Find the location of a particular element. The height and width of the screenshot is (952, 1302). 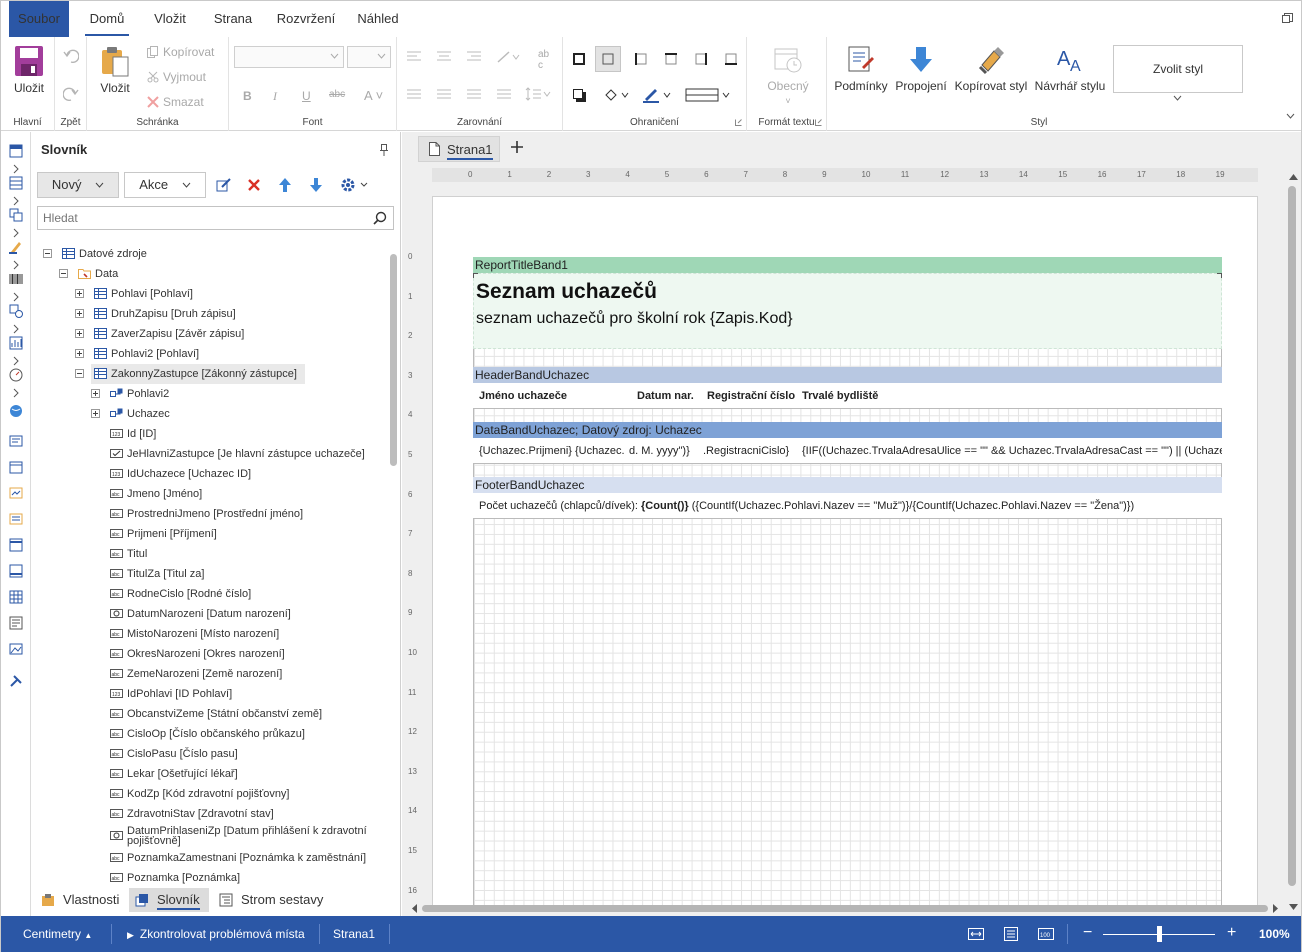

font-color-button: A ˅ is located at coordinates (373, 95).